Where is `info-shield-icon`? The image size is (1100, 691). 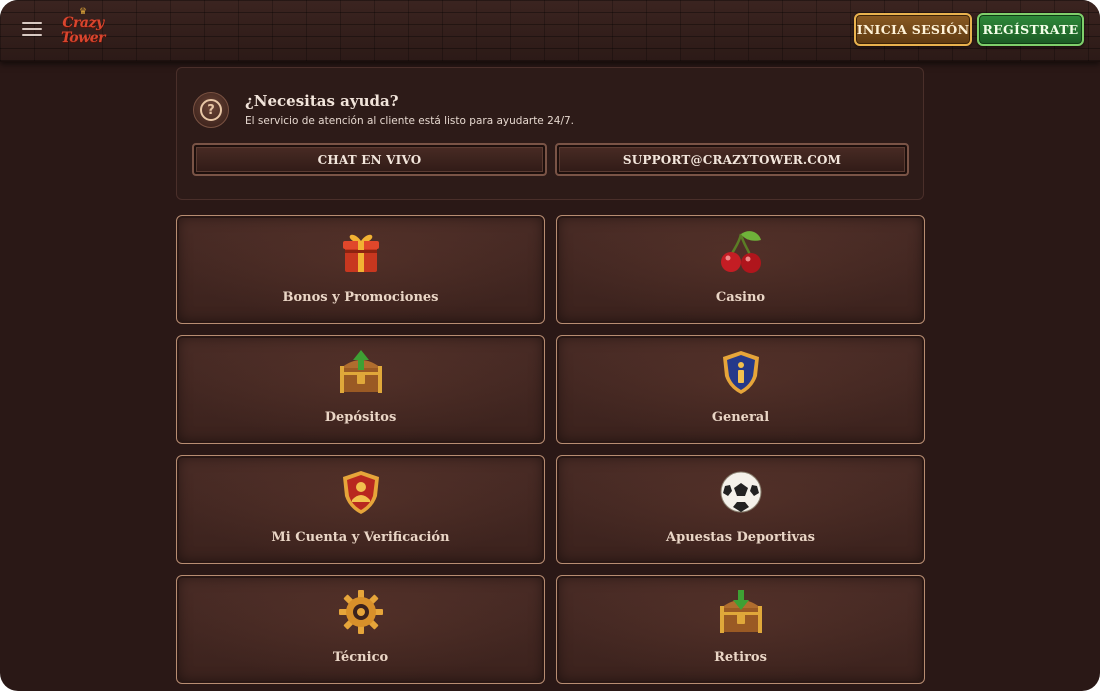 info-shield-icon is located at coordinates (740, 372).